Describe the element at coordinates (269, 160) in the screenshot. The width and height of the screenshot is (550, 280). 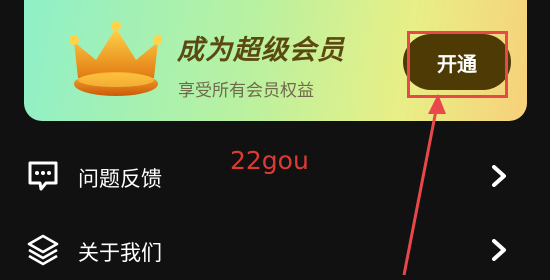
I see `watermark-text: 22gou` at that location.